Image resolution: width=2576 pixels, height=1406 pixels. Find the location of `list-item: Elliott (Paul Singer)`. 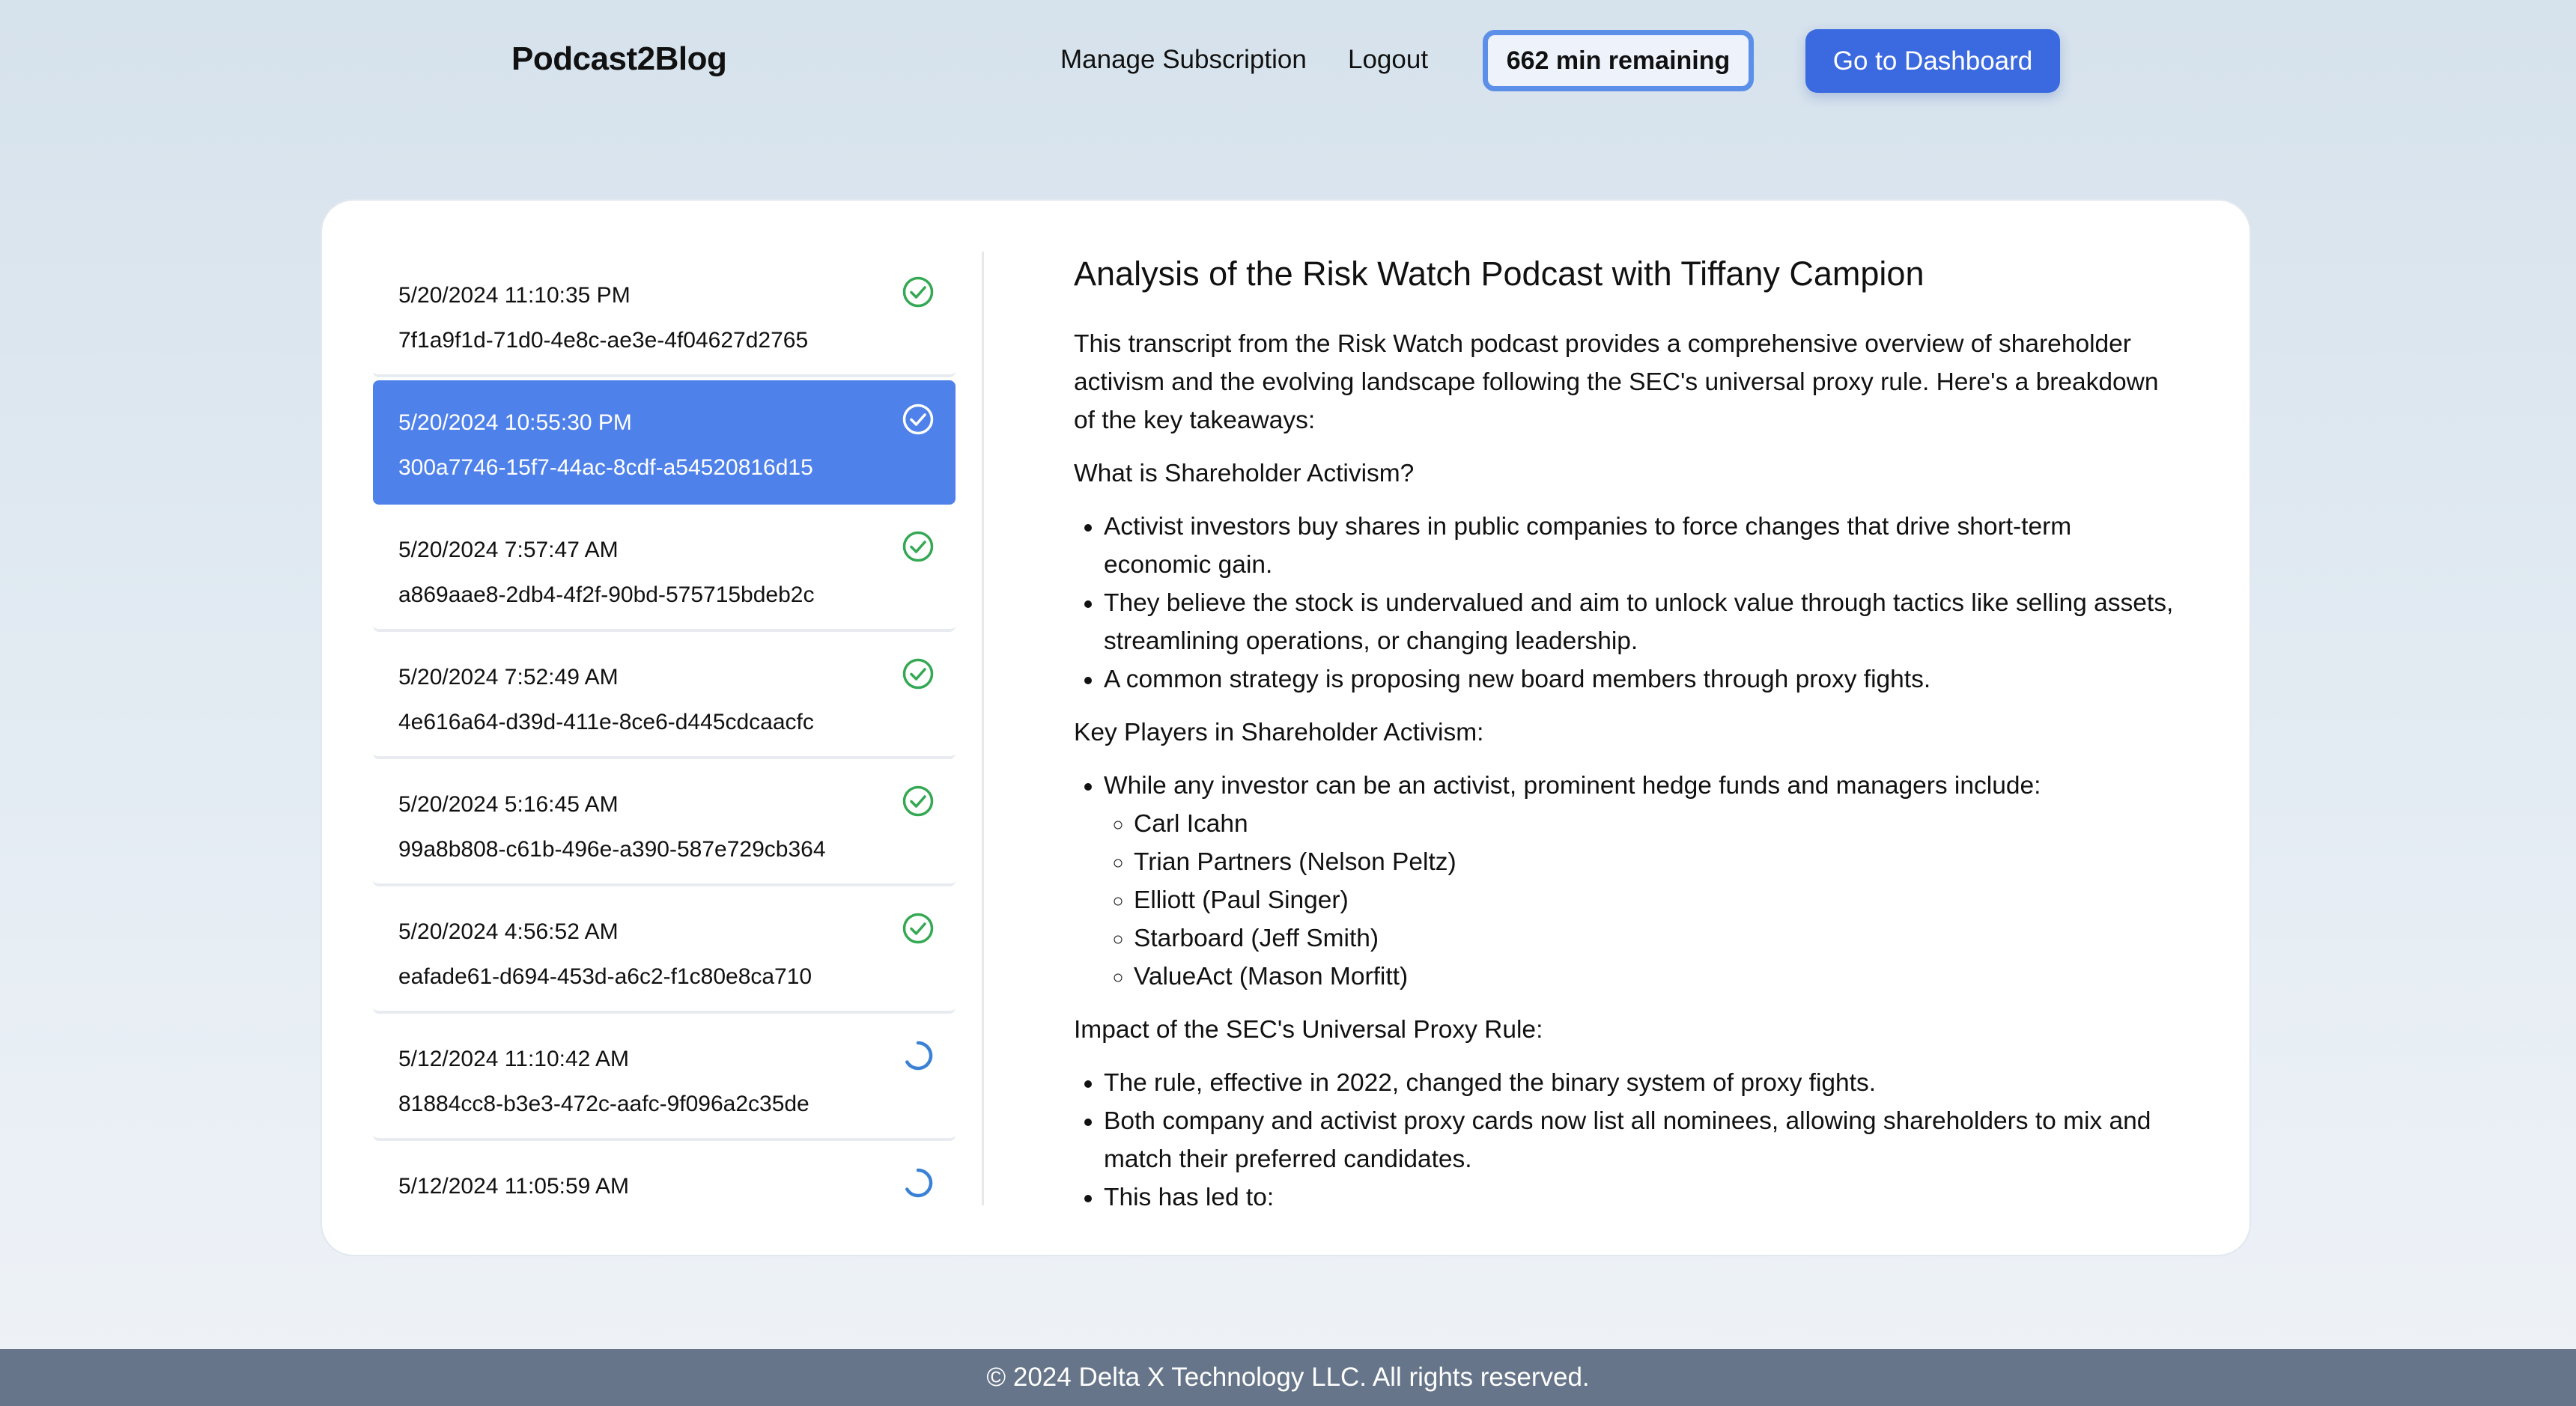

list-item: Elliott (Paul Singer) is located at coordinates (1658, 900).